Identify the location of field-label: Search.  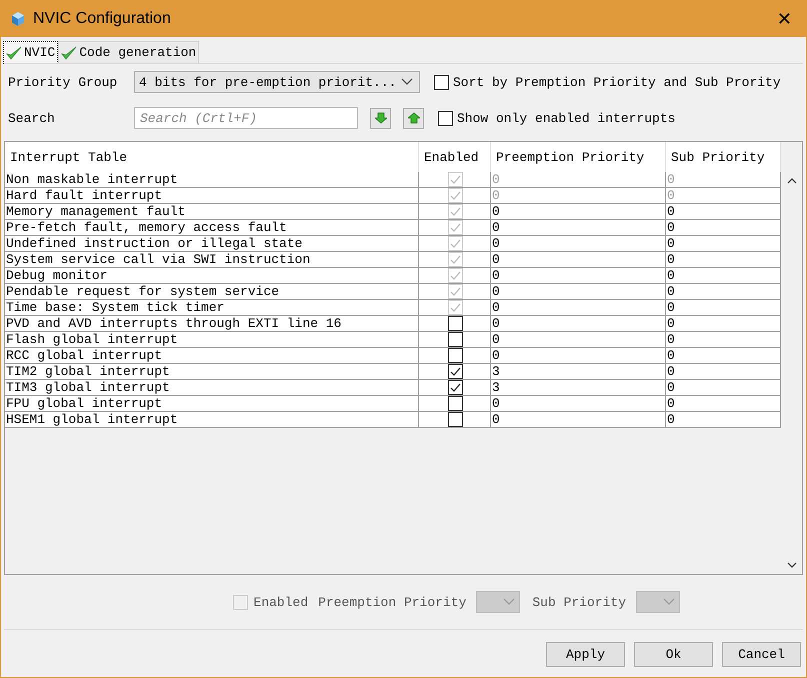
(32, 118).